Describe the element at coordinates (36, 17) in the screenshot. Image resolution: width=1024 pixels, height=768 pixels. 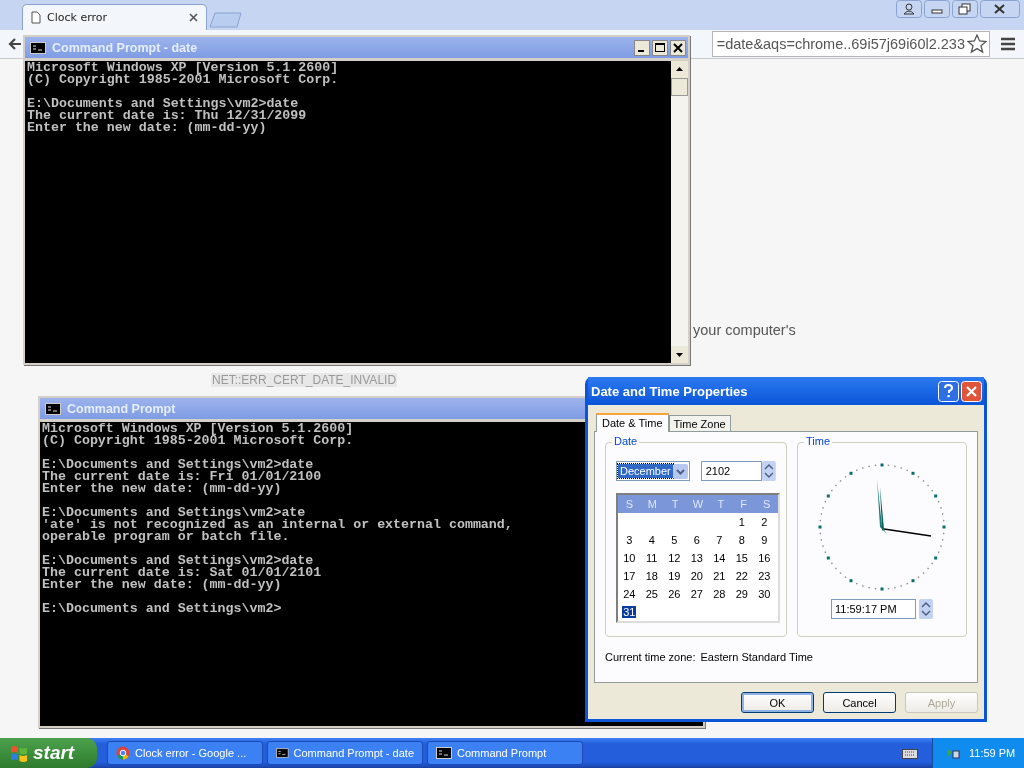
I see `page-icon` at that location.